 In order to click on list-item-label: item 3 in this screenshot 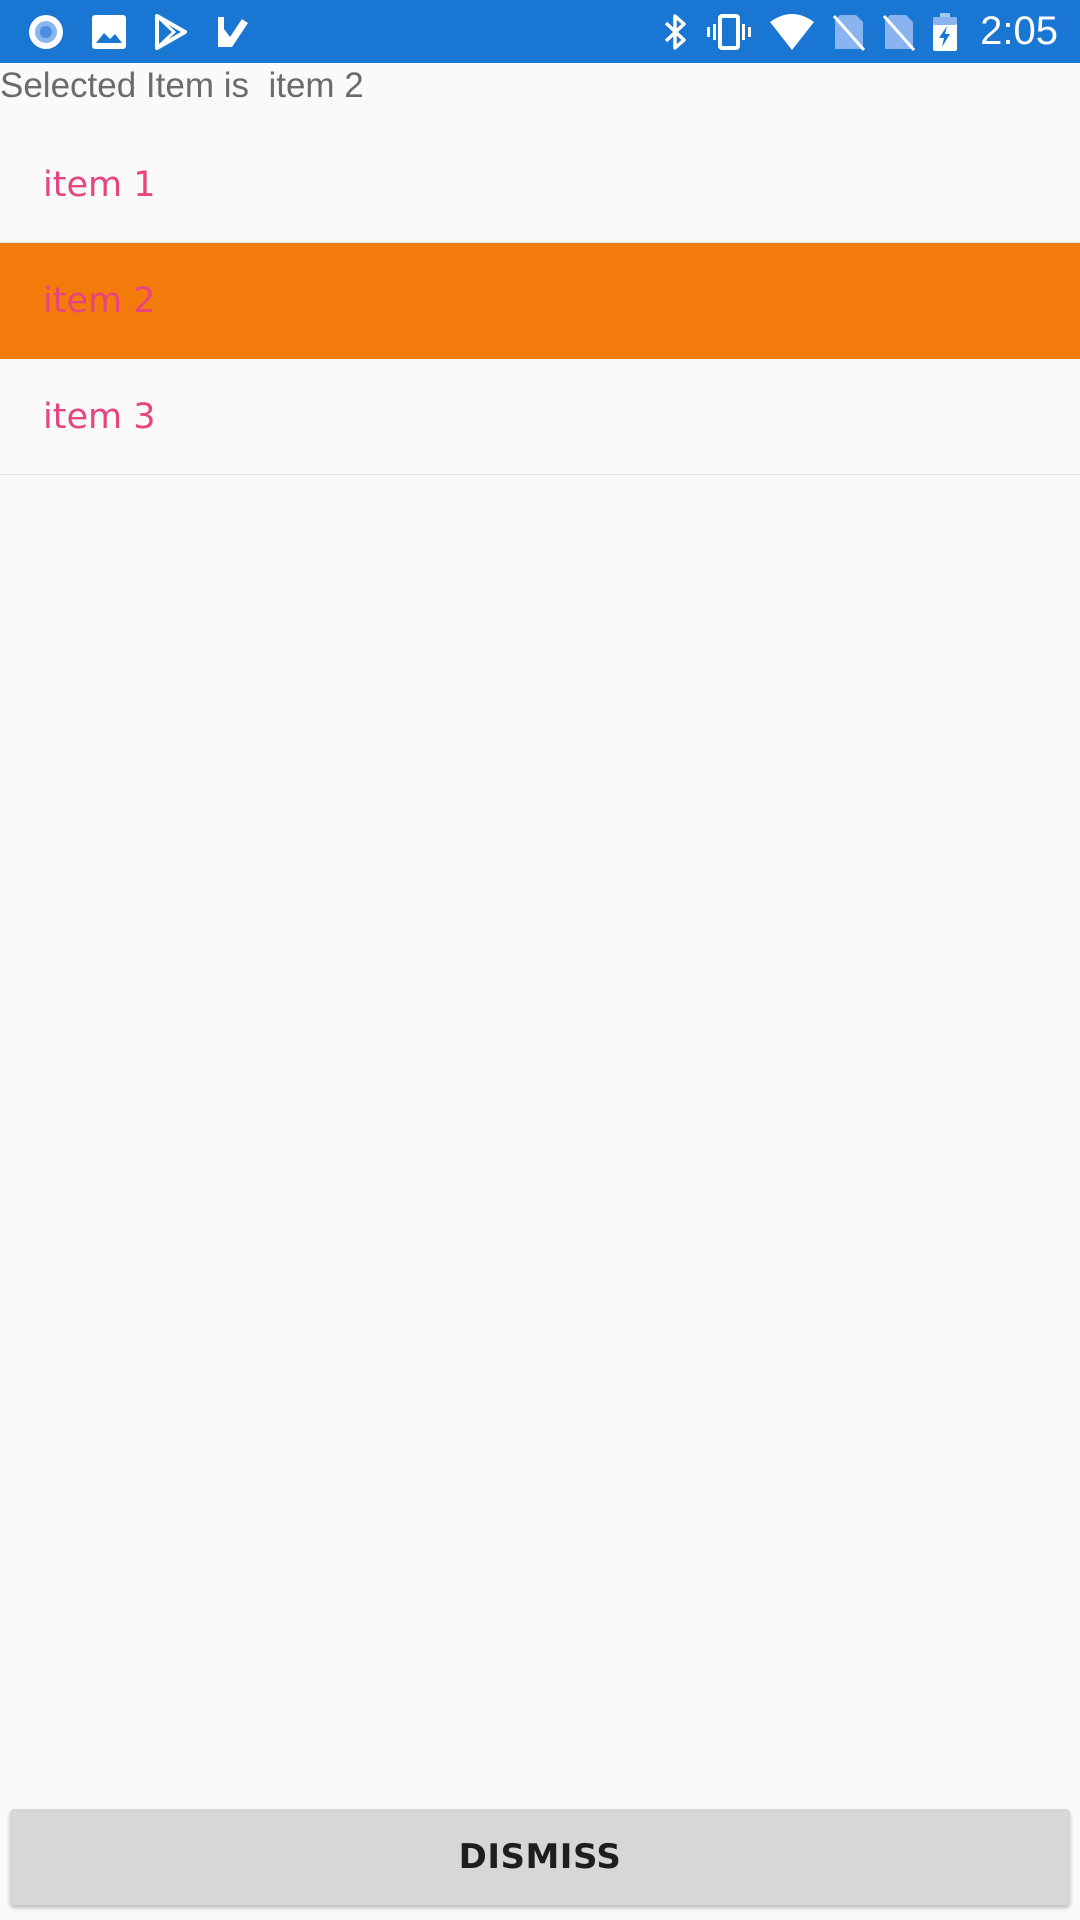, I will do `click(99, 416)`.